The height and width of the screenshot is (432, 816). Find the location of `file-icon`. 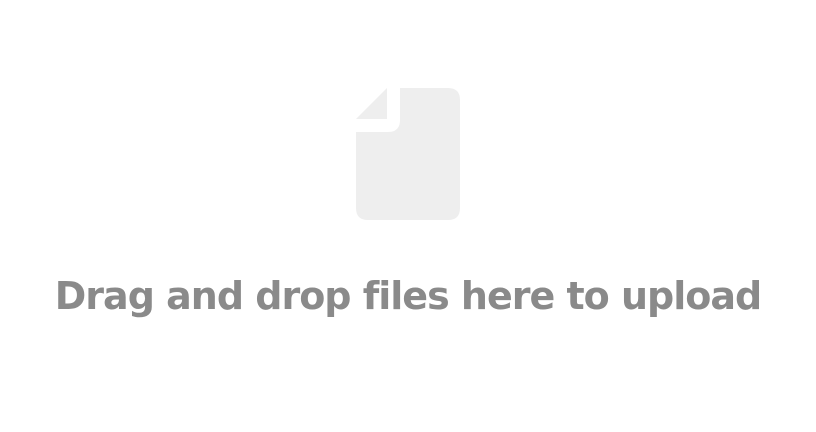

file-icon is located at coordinates (408, 154).